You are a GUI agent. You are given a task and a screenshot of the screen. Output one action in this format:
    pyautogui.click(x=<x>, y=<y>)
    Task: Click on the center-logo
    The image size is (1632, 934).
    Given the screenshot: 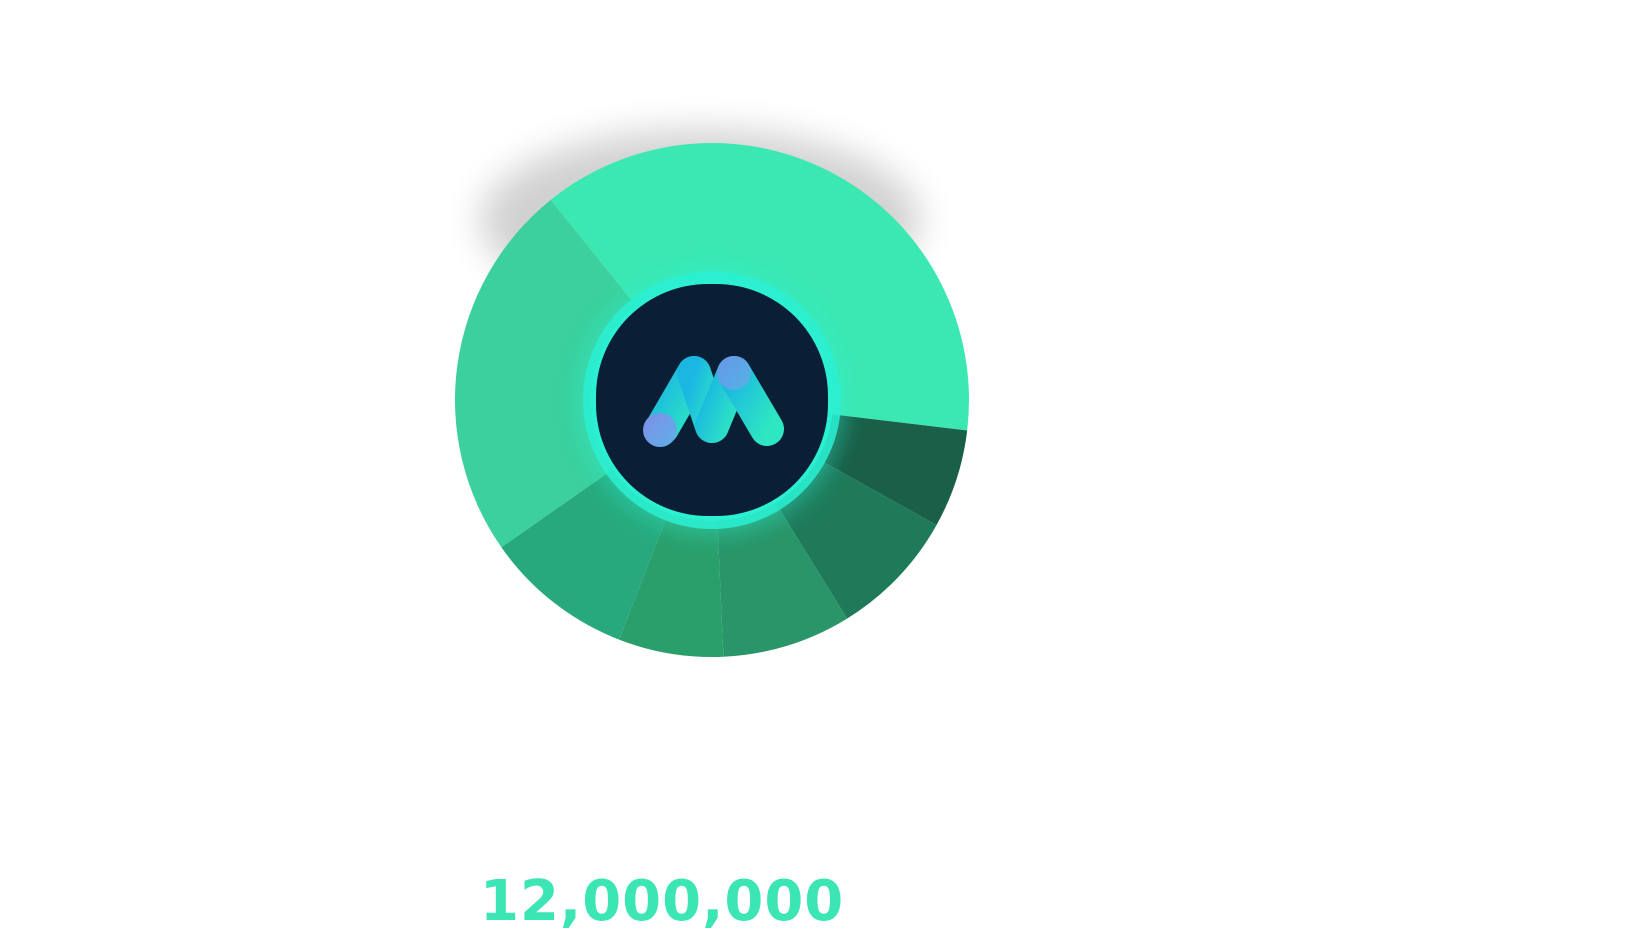 What is the action you would take?
    pyautogui.click(x=712, y=400)
    